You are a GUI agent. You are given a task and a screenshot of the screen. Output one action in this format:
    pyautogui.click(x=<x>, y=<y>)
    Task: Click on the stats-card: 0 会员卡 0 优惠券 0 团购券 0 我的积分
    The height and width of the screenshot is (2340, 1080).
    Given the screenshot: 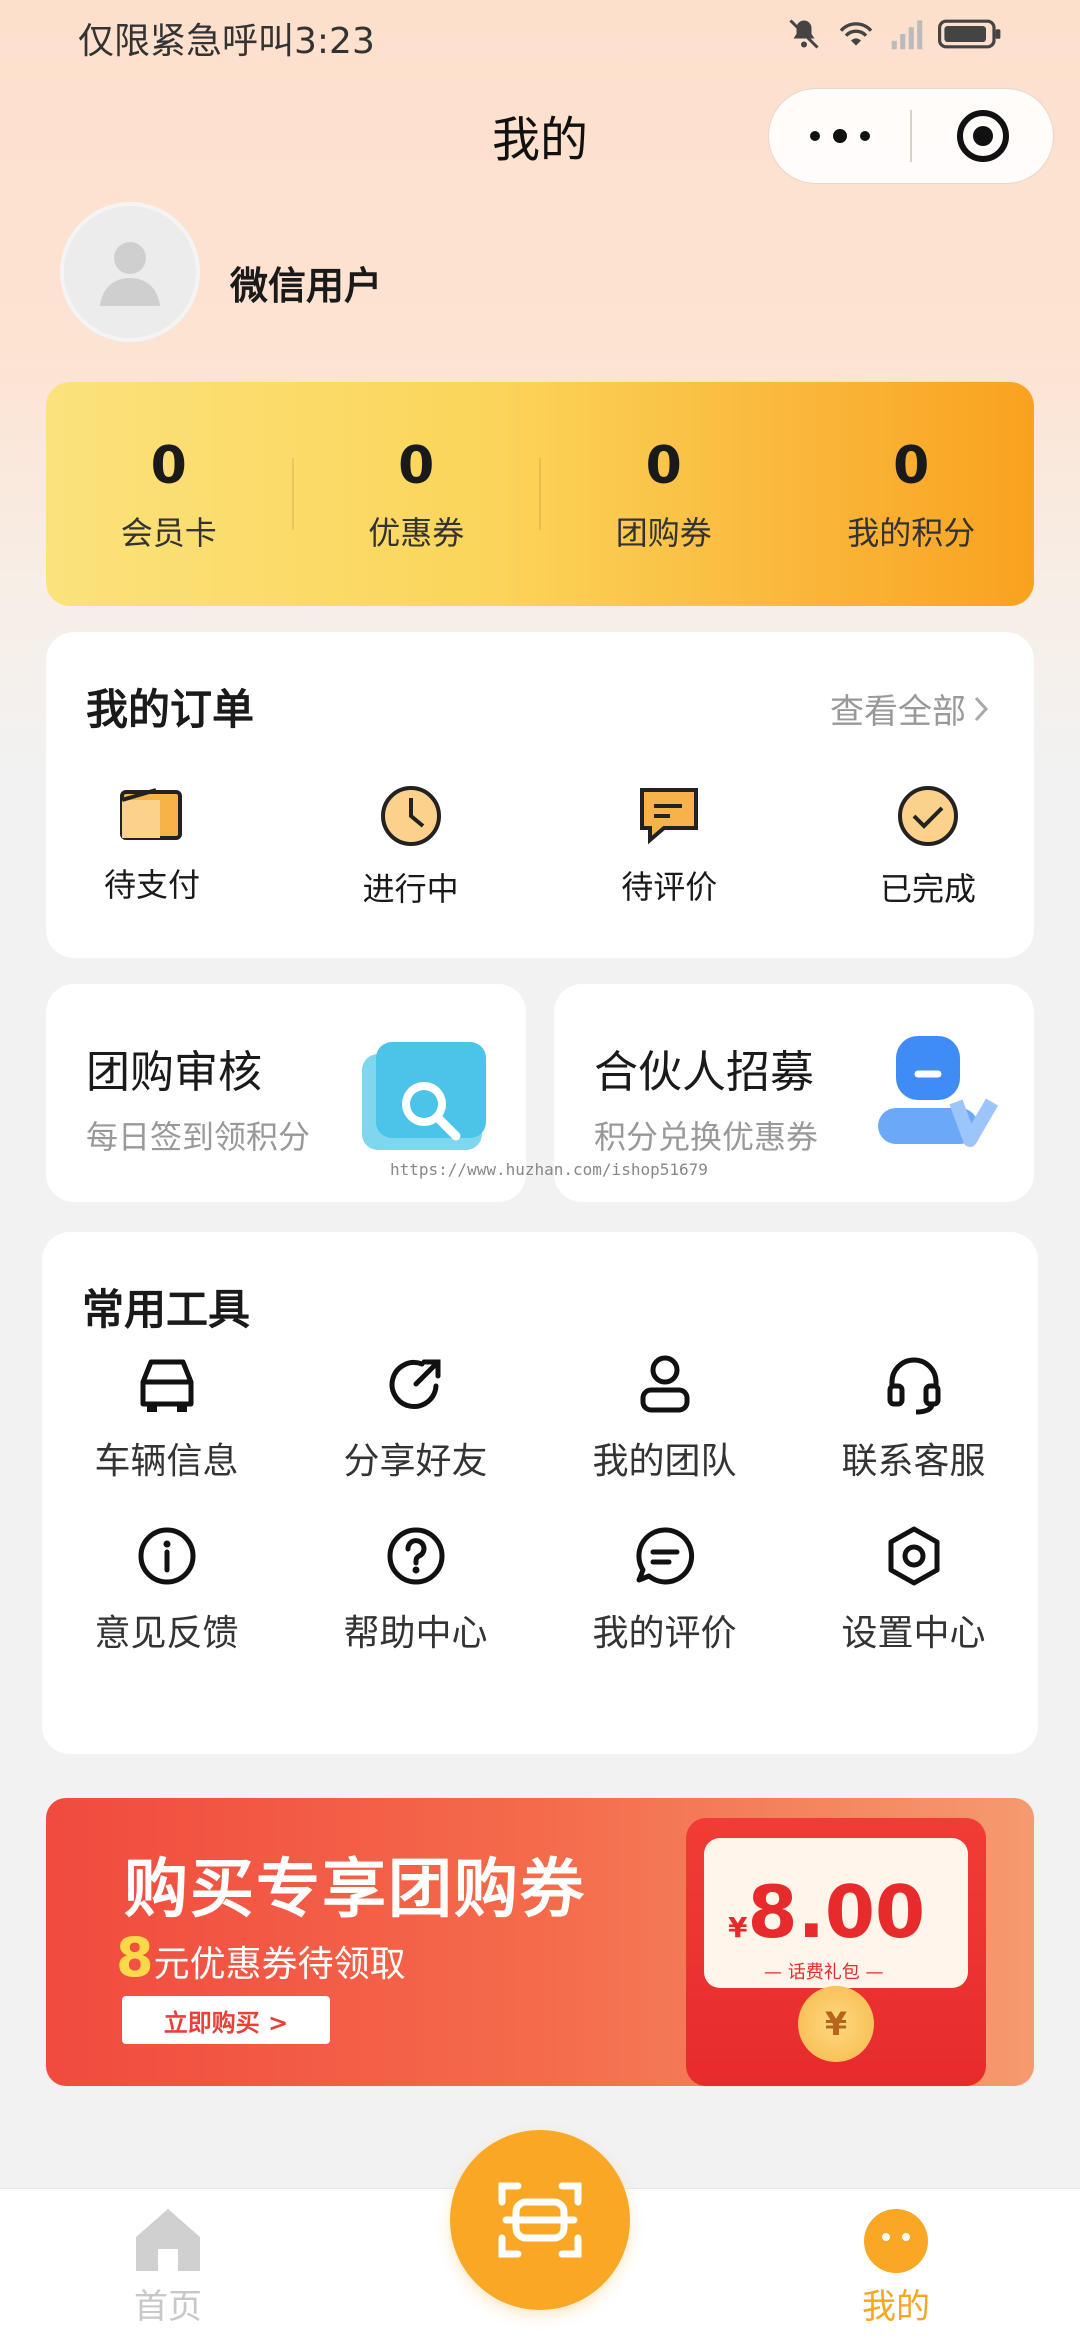 What is the action you would take?
    pyautogui.click(x=540, y=494)
    